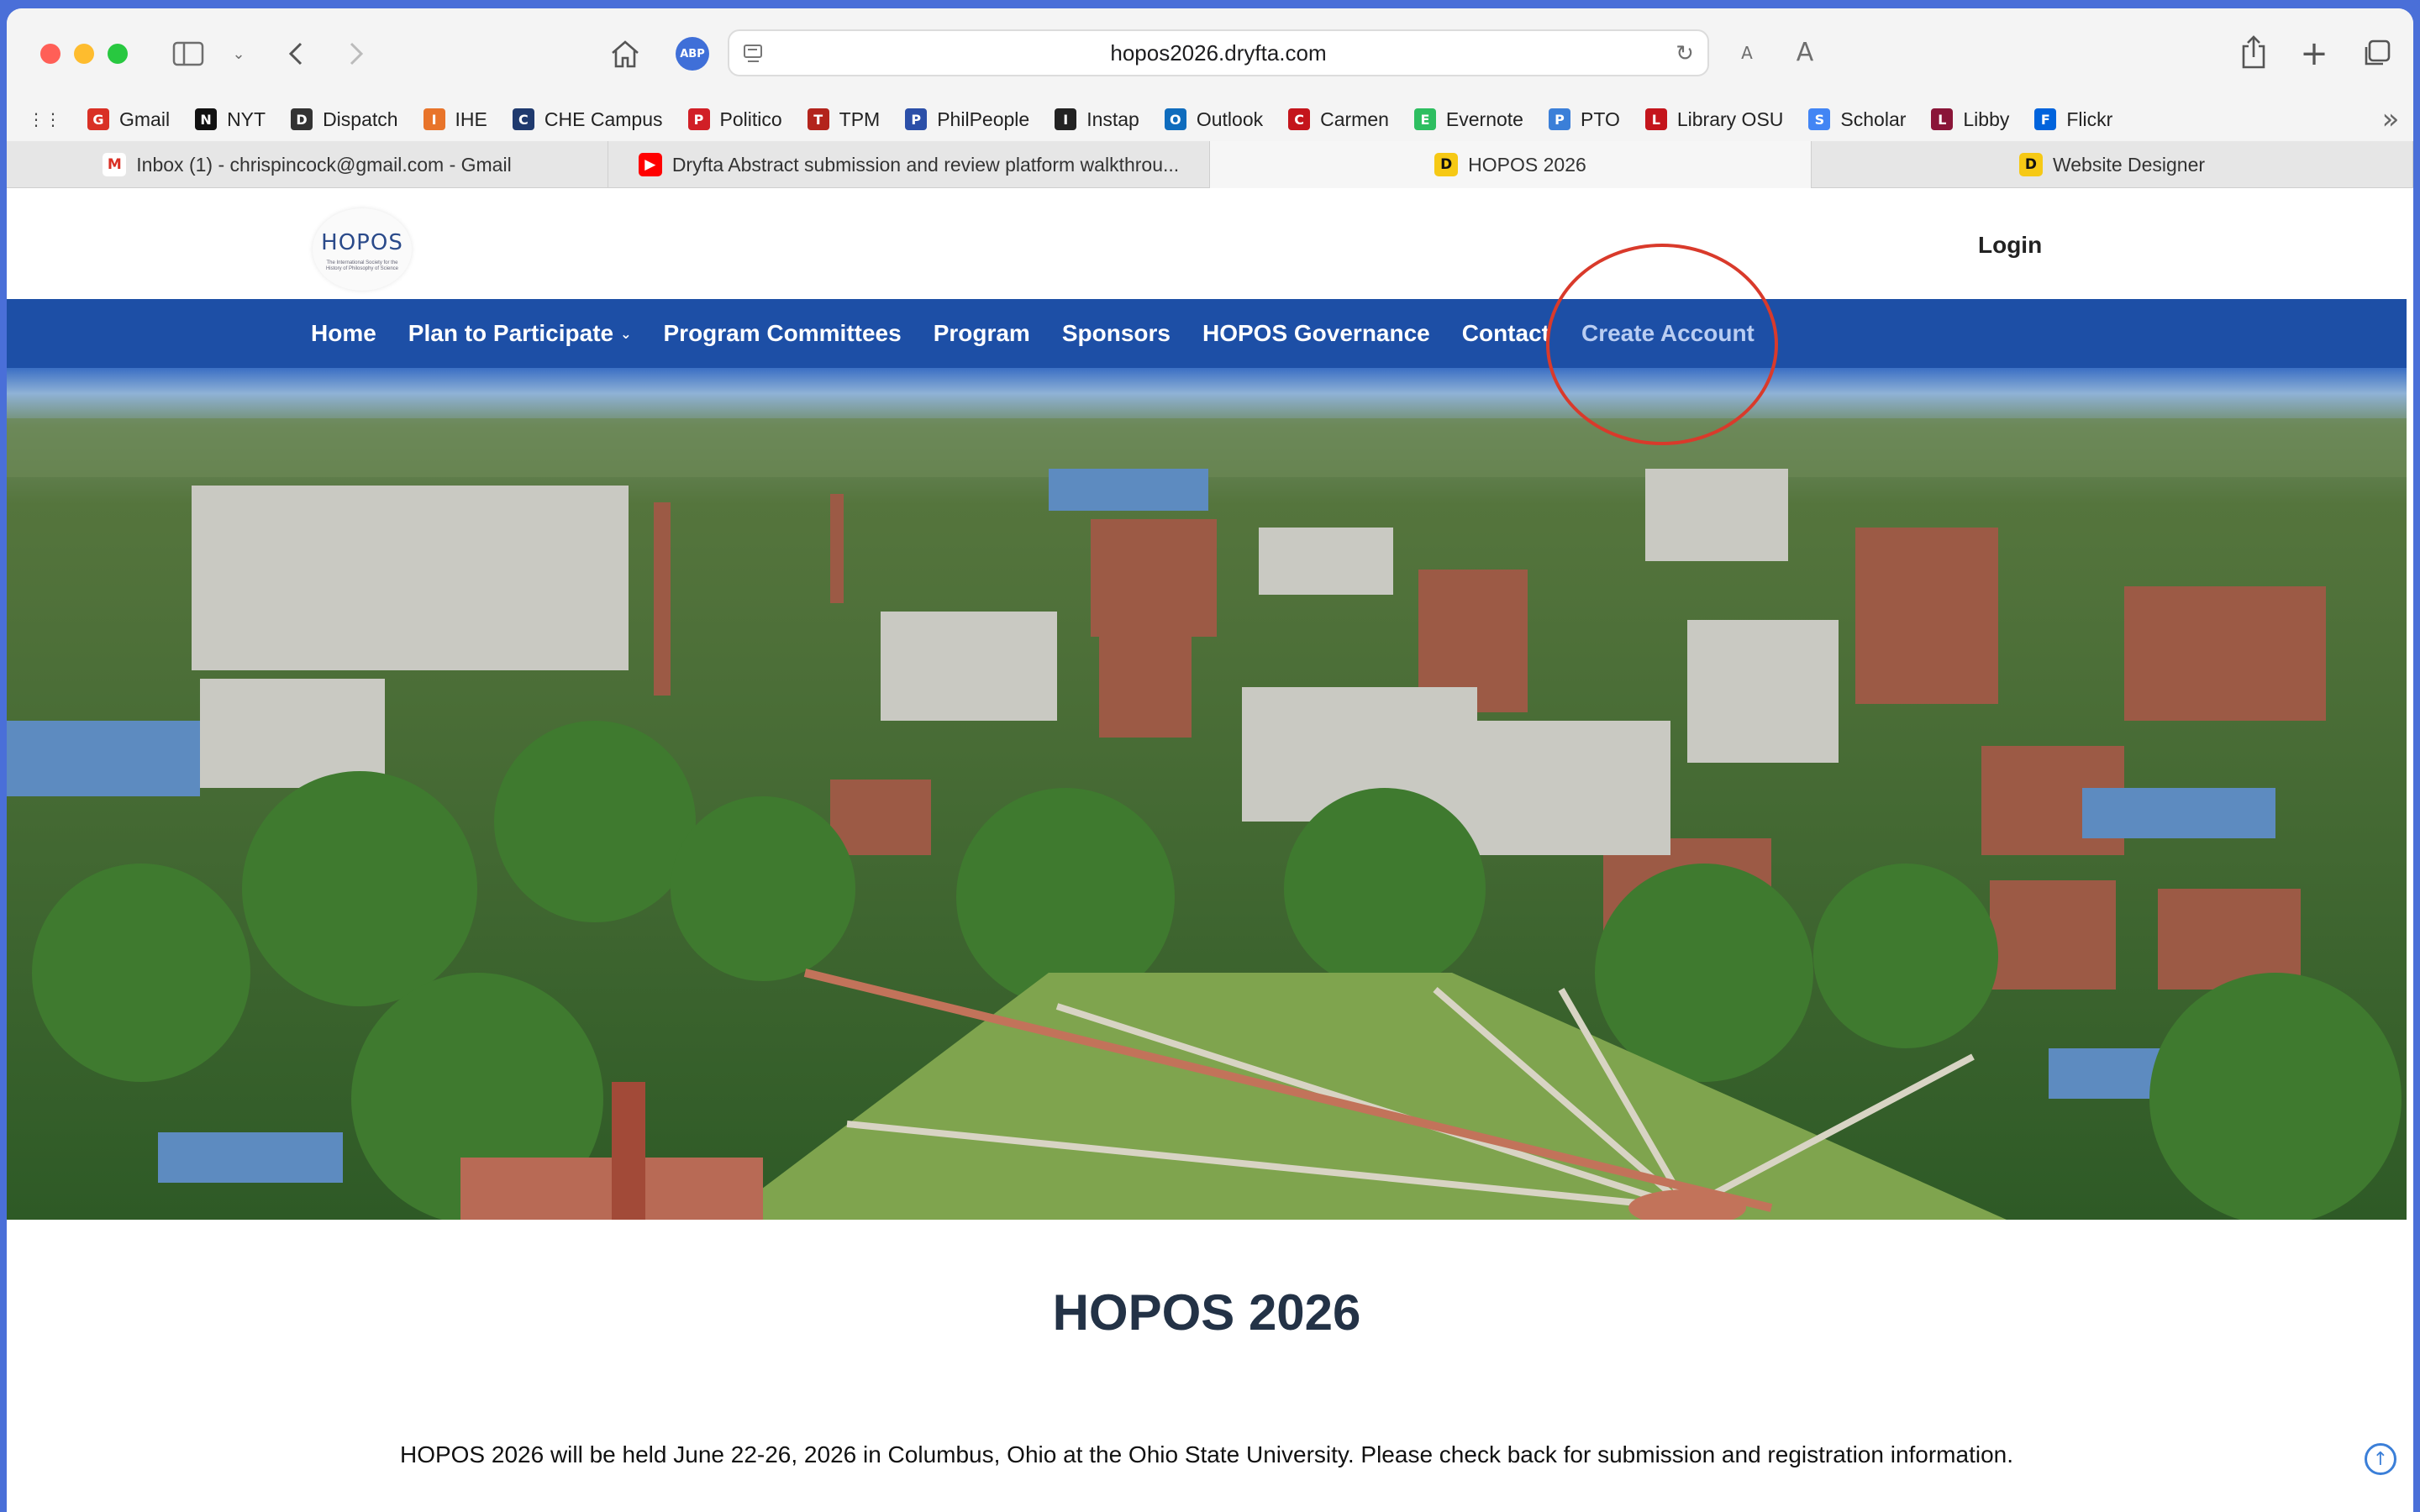  What do you see at coordinates (98, 119) in the screenshot?
I see `gmail-icon: G` at bounding box center [98, 119].